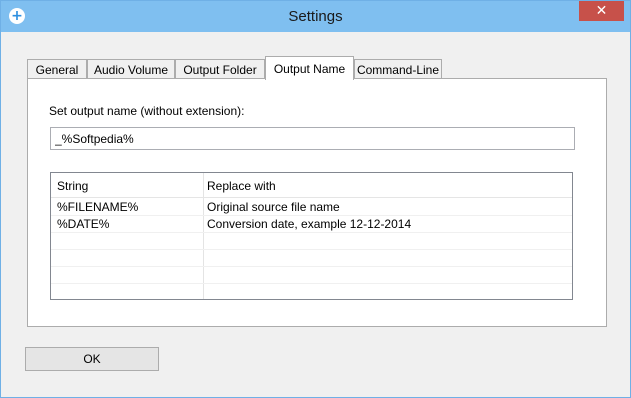 This screenshot has width=631, height=398. Describe the element at coordinates (72, 186) in the screenshot. I see `column-header-string: String` at that location.